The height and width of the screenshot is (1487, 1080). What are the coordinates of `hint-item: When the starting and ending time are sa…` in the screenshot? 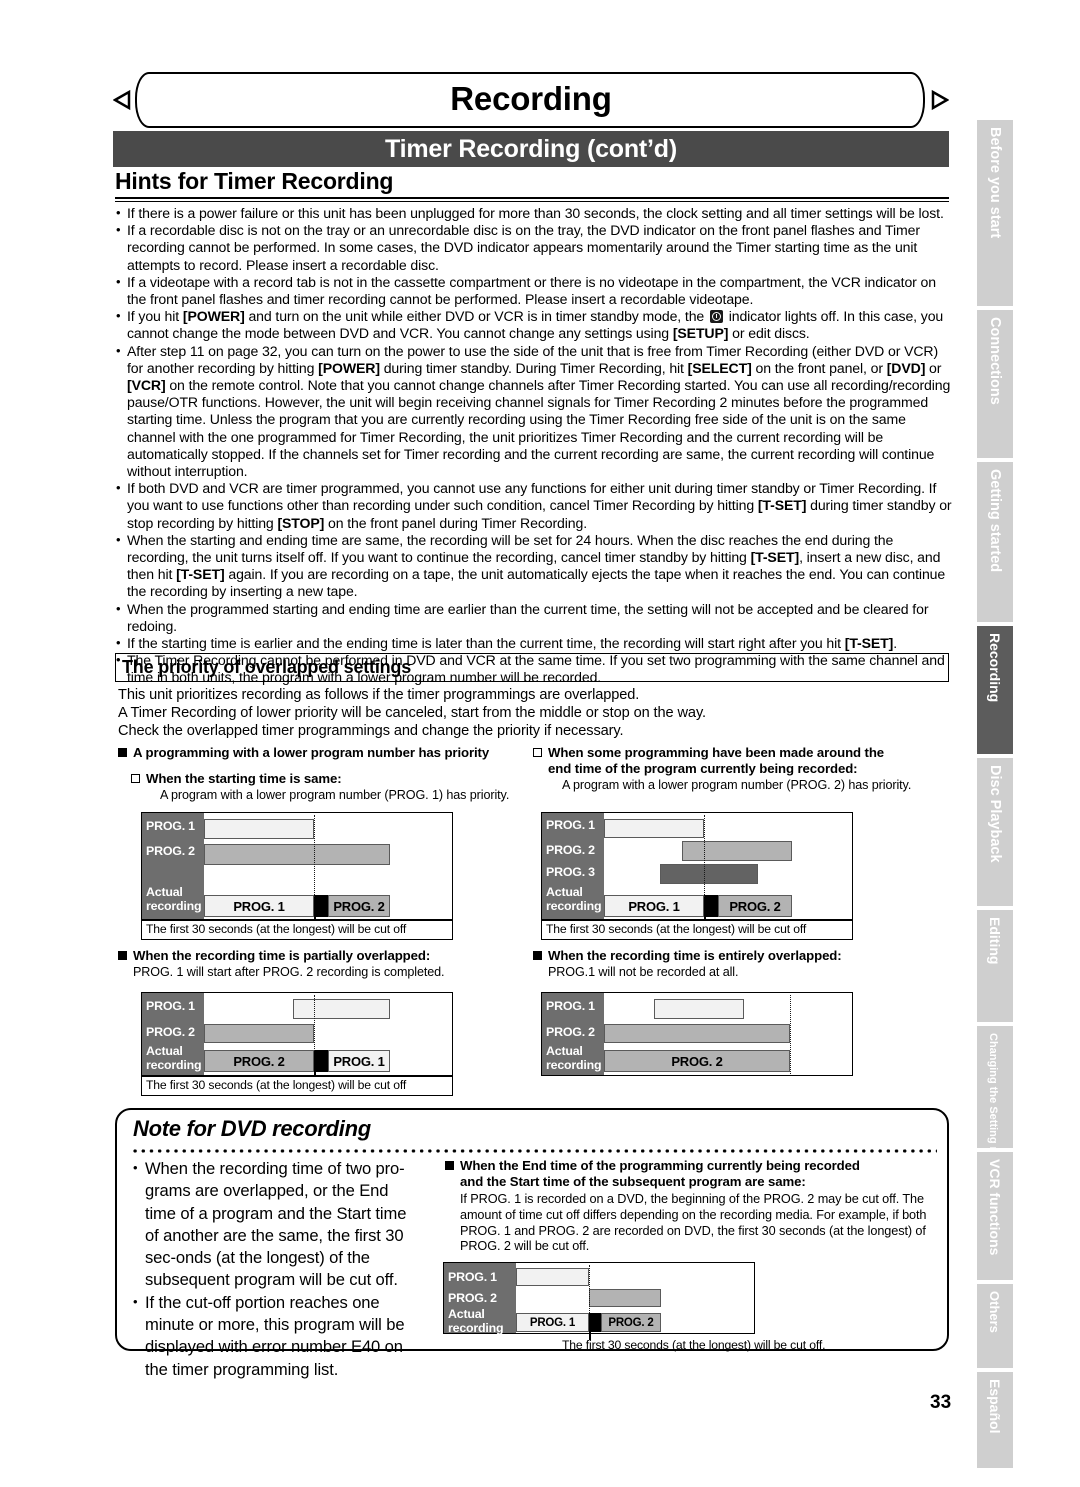 It's located at (535, 566).